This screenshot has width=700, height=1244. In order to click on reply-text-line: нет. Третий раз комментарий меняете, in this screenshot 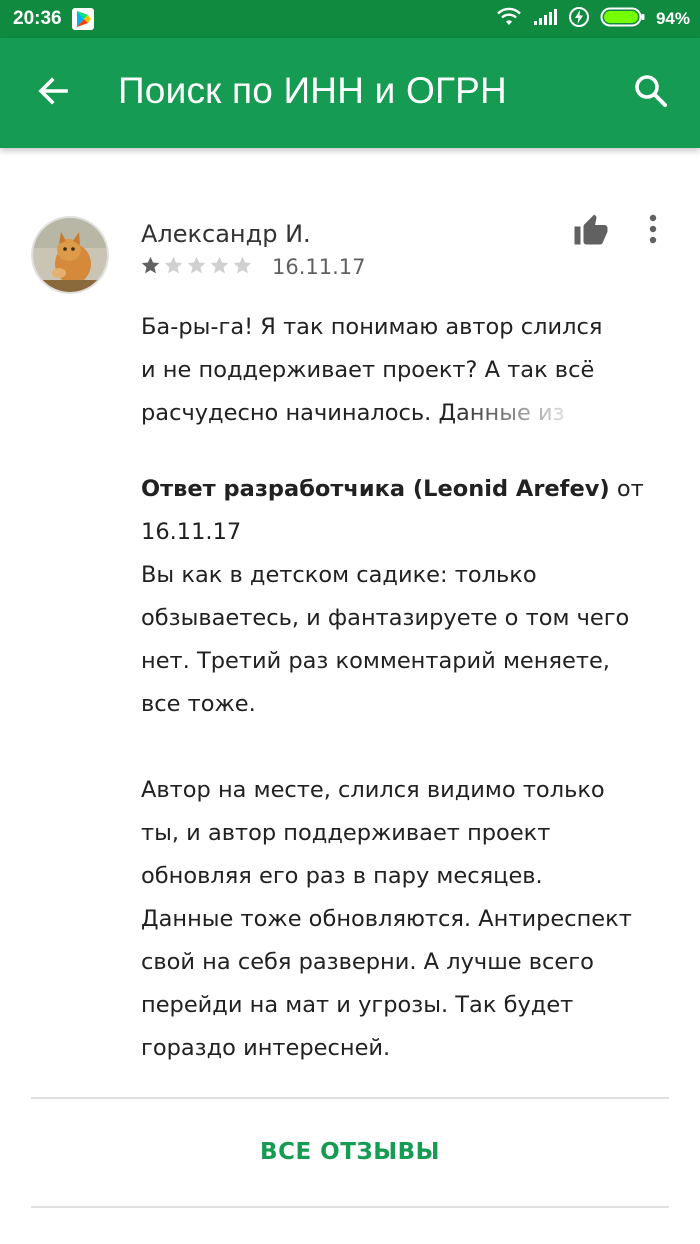, I will do `click(375, 661)`.